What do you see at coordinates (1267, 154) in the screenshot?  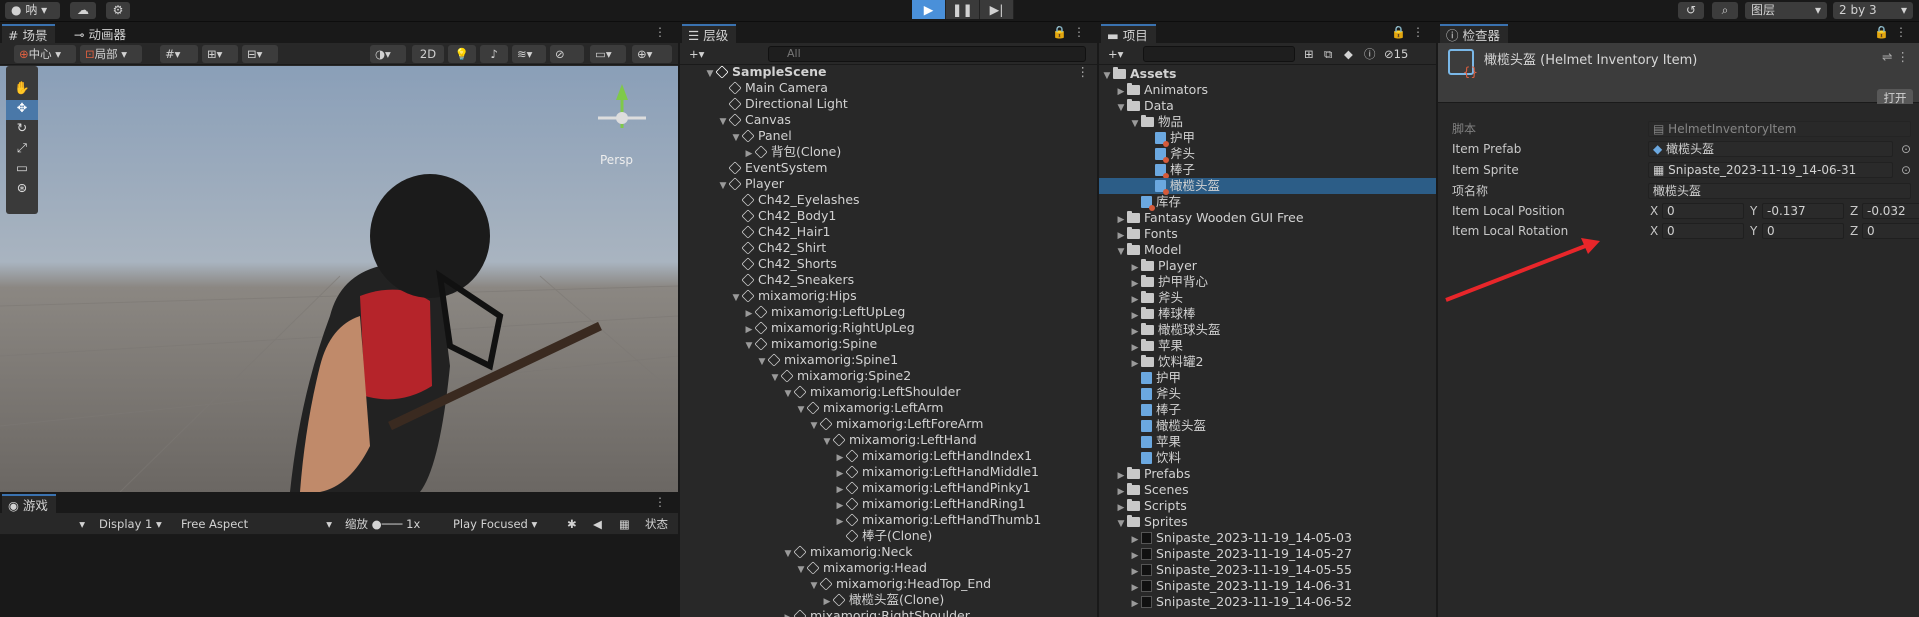 I see `project-row: 斧头` at bounding box center [1267, 154].